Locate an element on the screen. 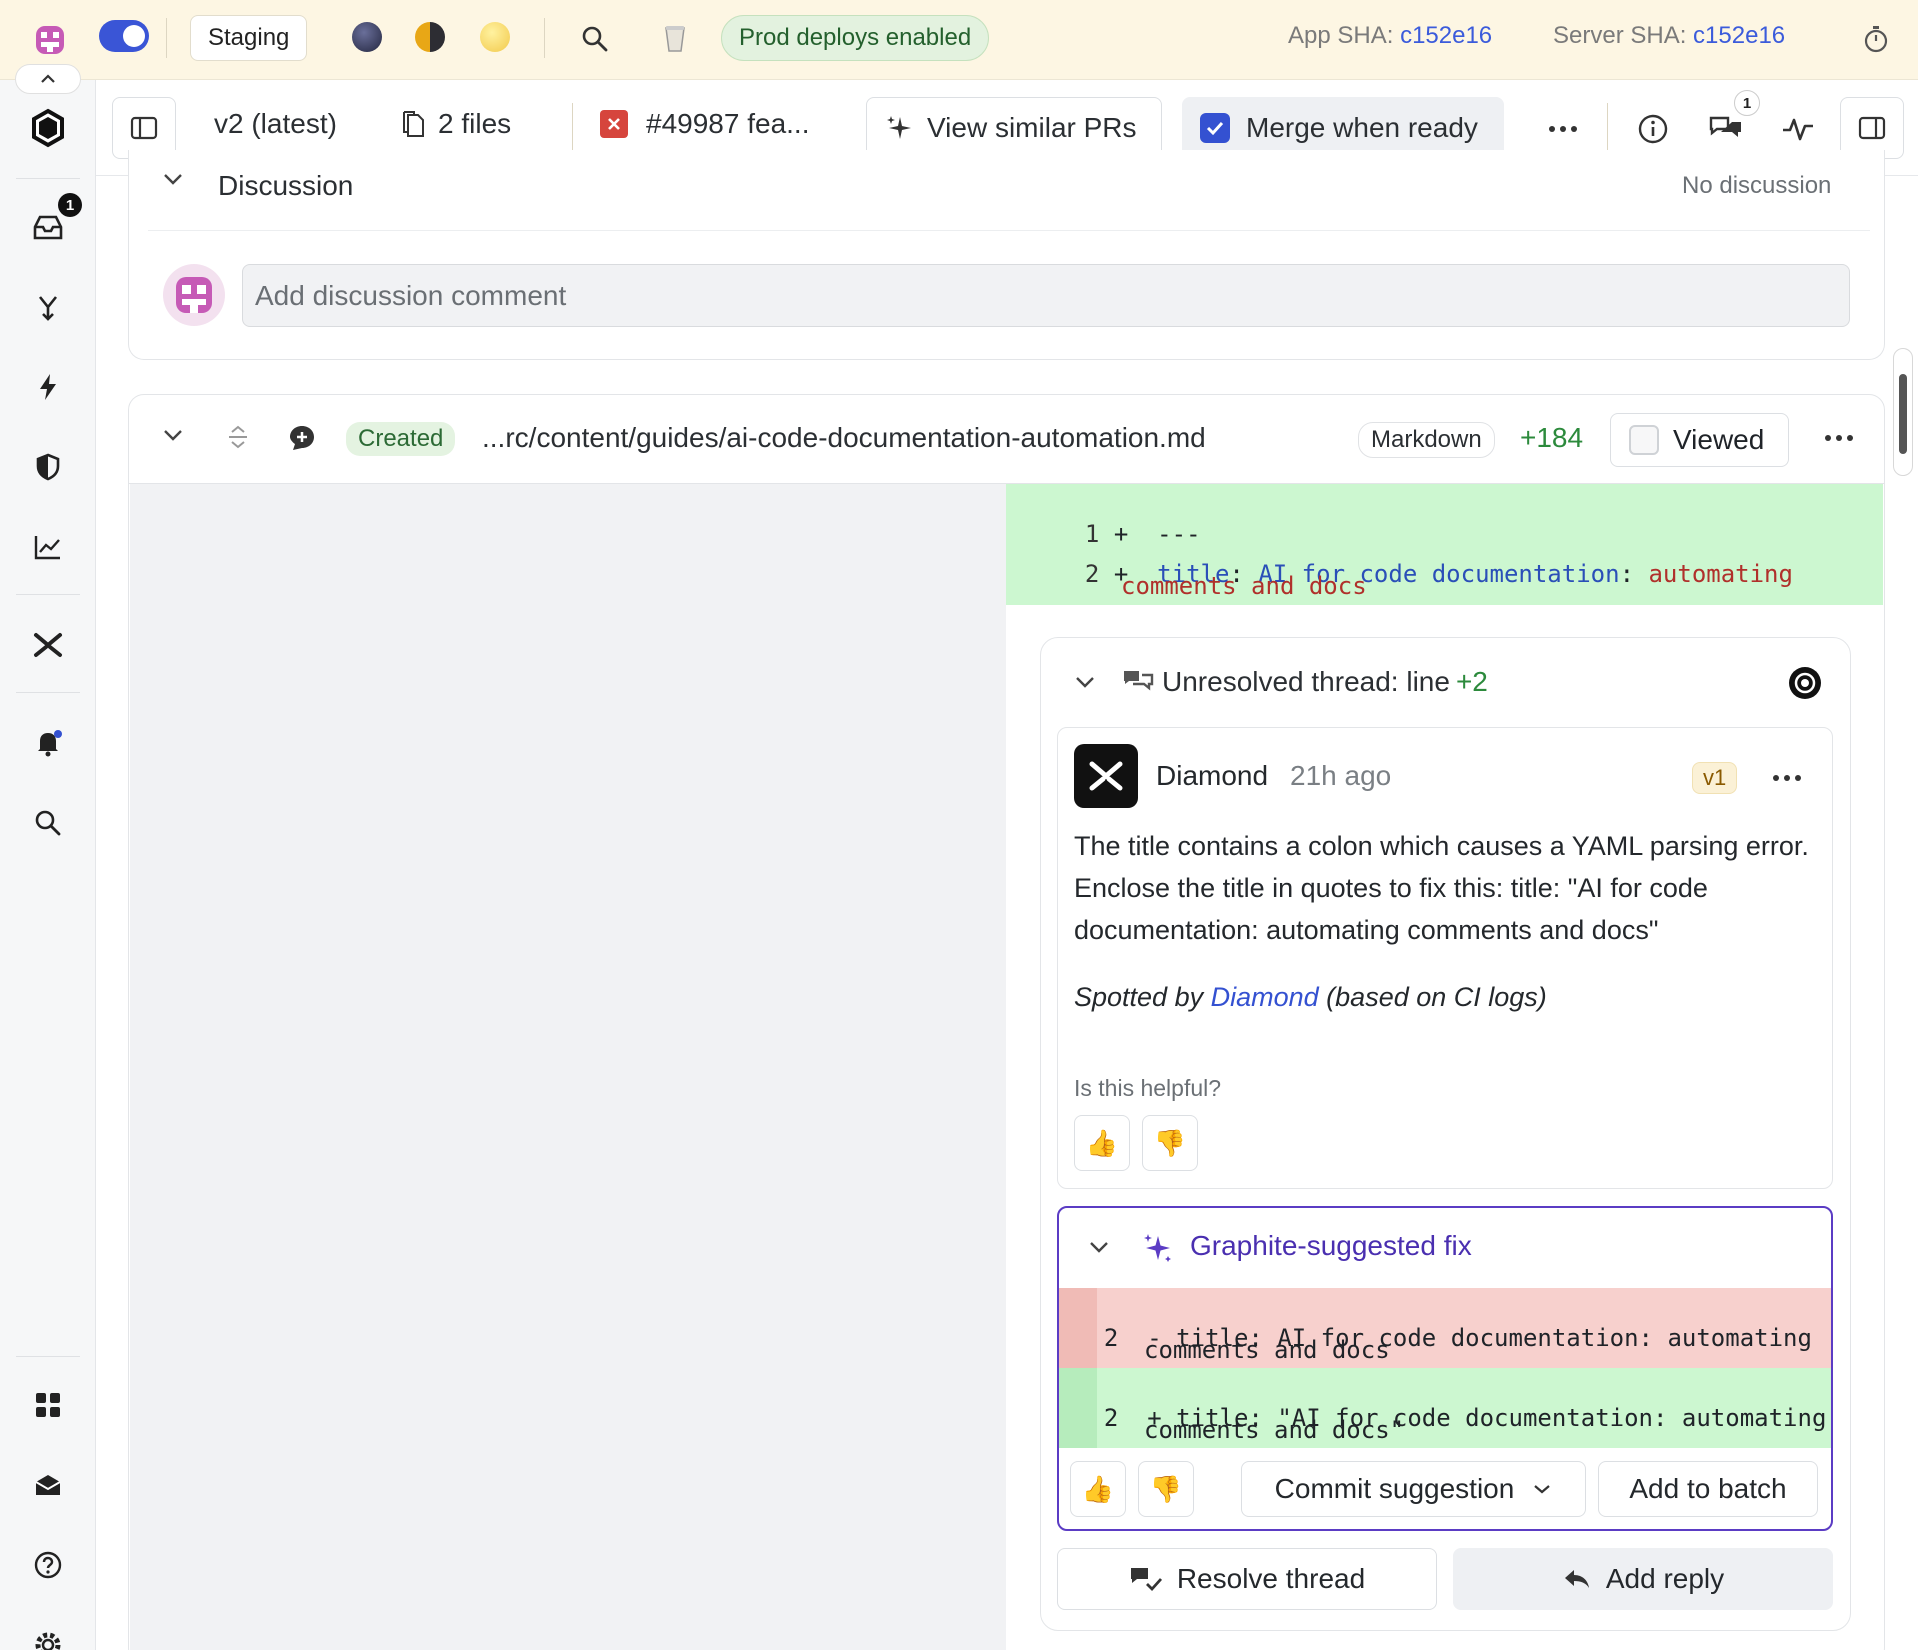 The width and height of the screenshot is (1918, 1650). contrast-theme-icon is located at coordinates (430, 37).